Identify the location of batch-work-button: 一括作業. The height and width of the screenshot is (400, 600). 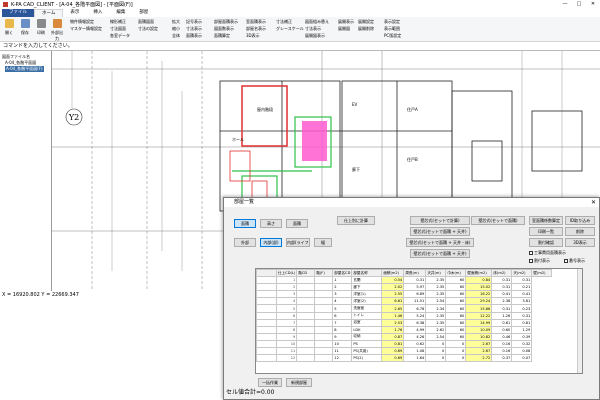
(270, 382).